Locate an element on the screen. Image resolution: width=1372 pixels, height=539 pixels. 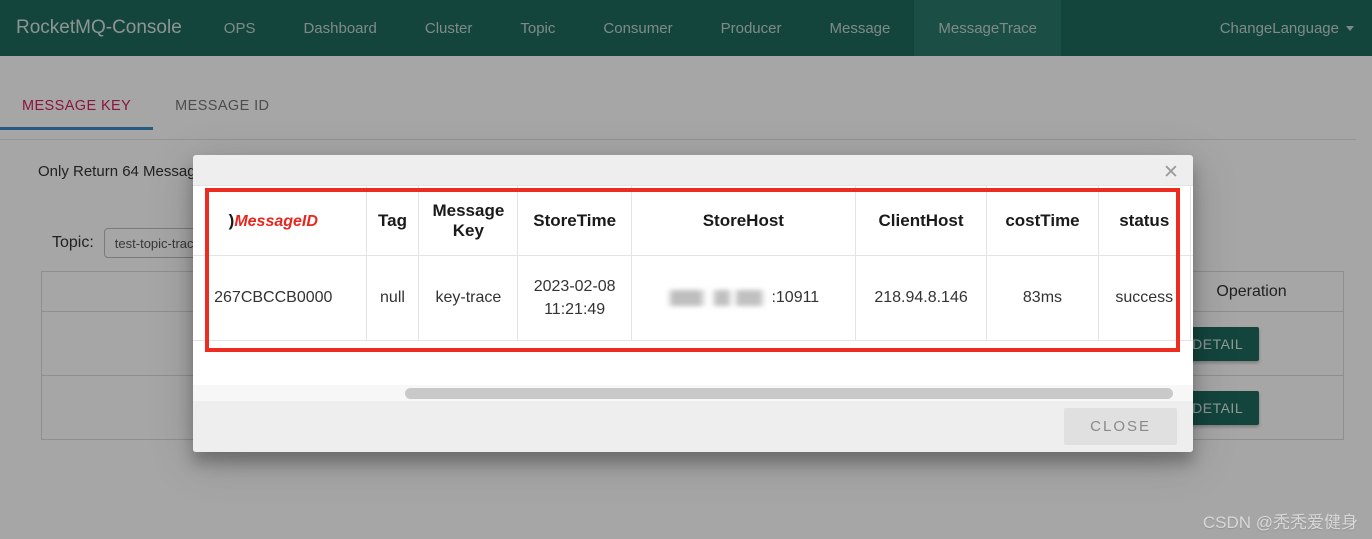
header-message-id: )MessageID is located at coordinates (280, 220).